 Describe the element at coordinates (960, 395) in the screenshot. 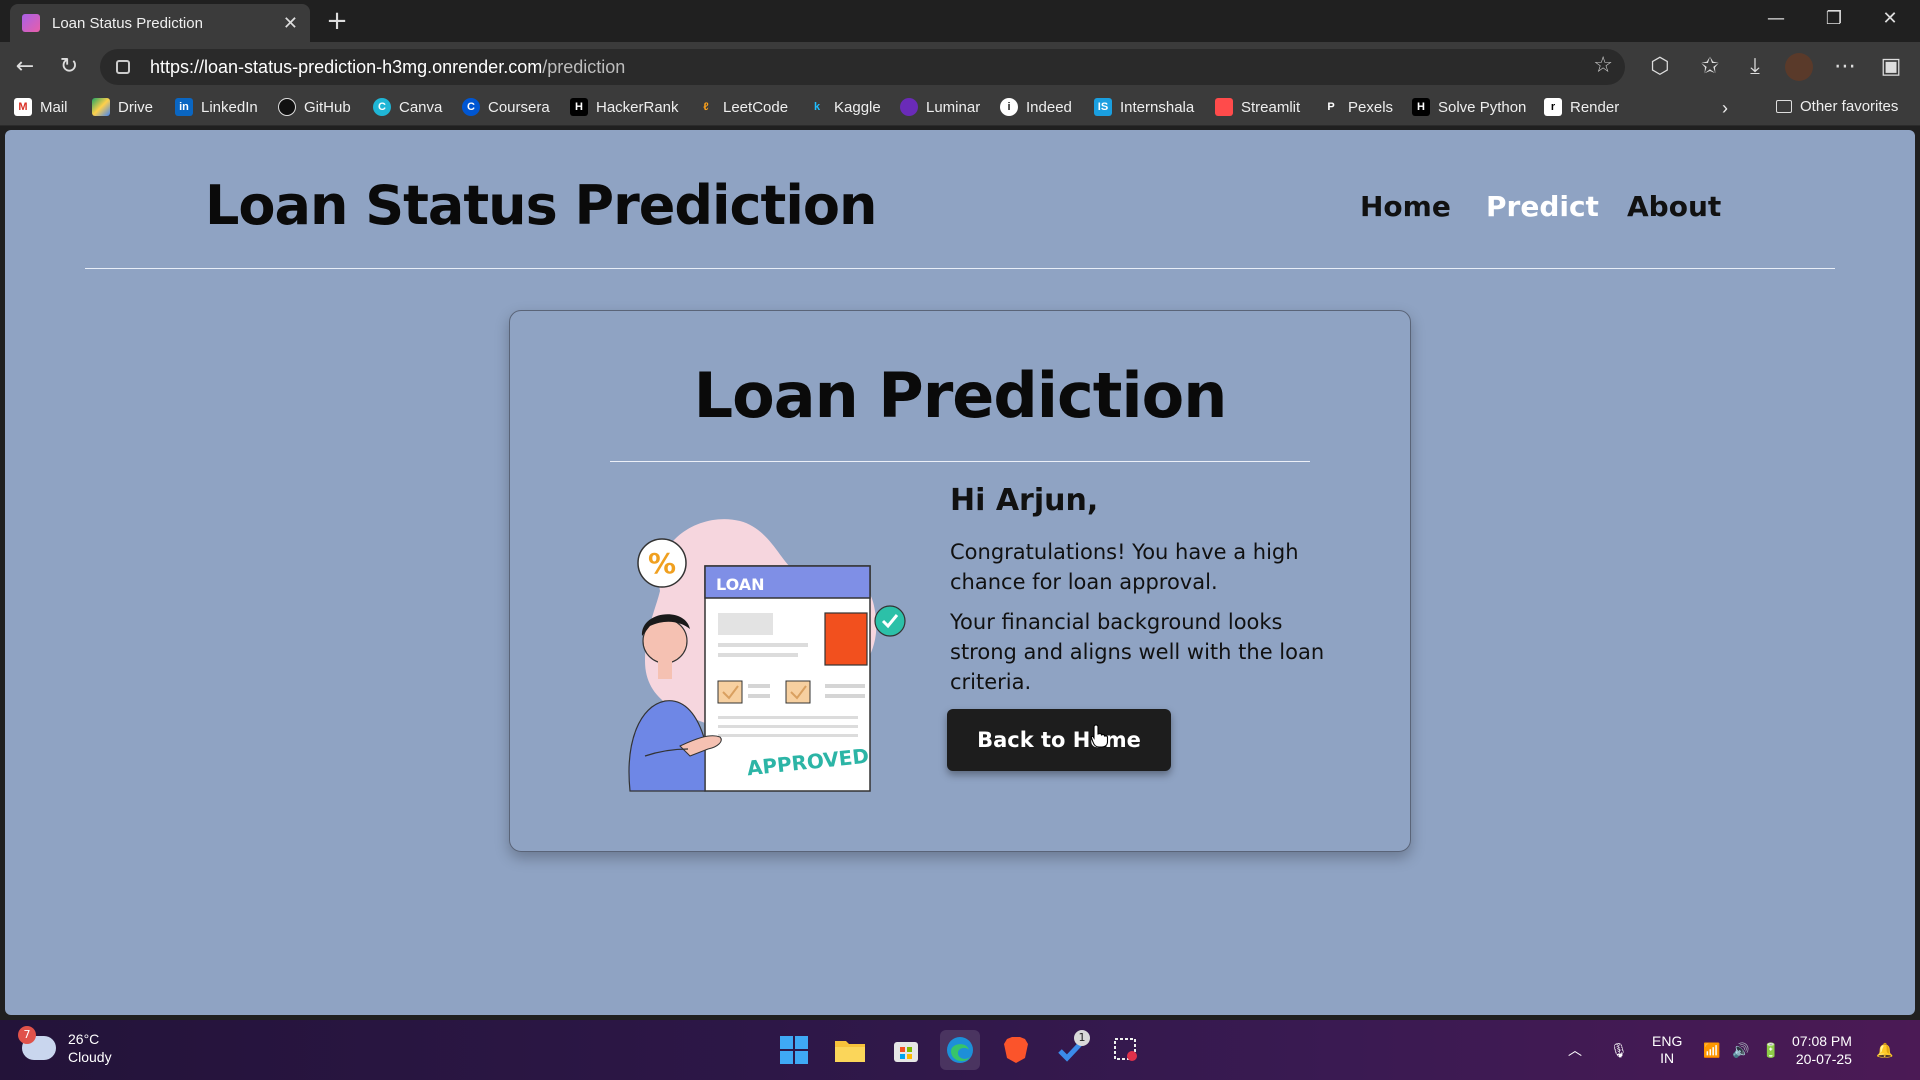

I see `card-title: Loan Prediction` at that location.